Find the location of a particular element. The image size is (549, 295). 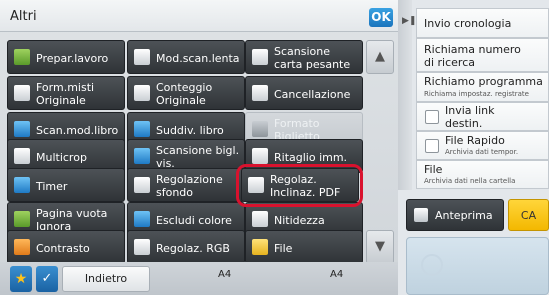

blank-page-icon is located at coordinates (22, 219).